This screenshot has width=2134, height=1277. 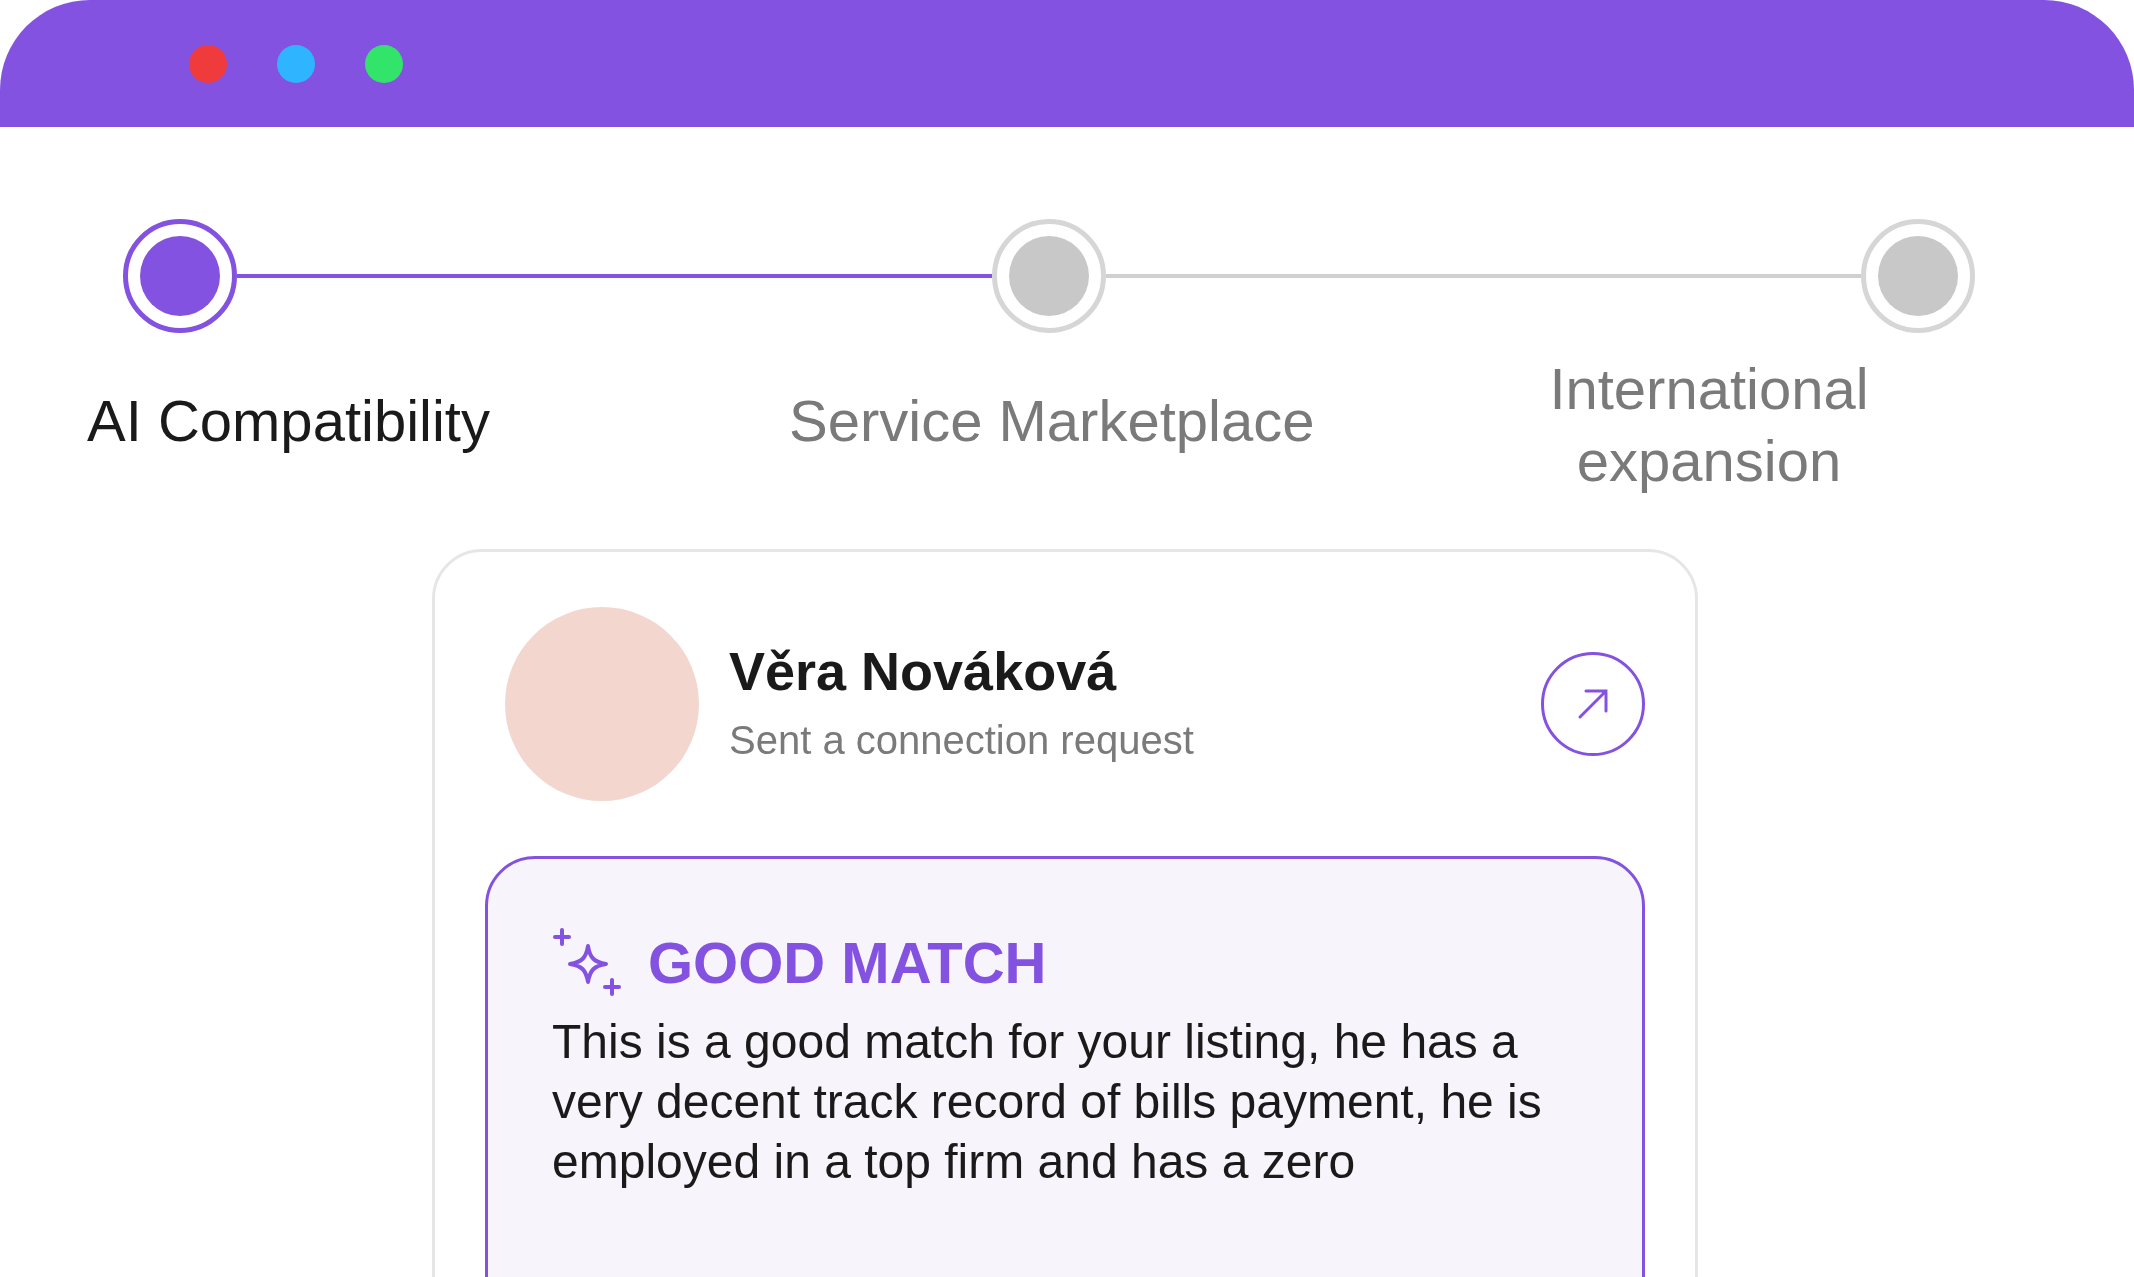 What do you see at coordinates (367, 421) in the screenshot?
I see `step-label: AI Compatibility` at bounding box center [367, 421].